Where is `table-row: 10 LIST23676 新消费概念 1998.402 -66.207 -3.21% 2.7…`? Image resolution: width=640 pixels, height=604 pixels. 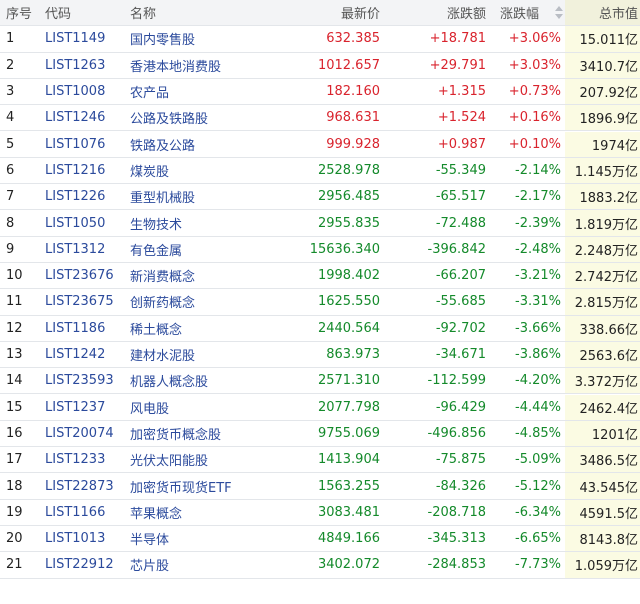
table-row: 10 LIST23676 新消费概念 1998.402 -66.207 -3.21% 2.7… is located at coordinates (320, 276).